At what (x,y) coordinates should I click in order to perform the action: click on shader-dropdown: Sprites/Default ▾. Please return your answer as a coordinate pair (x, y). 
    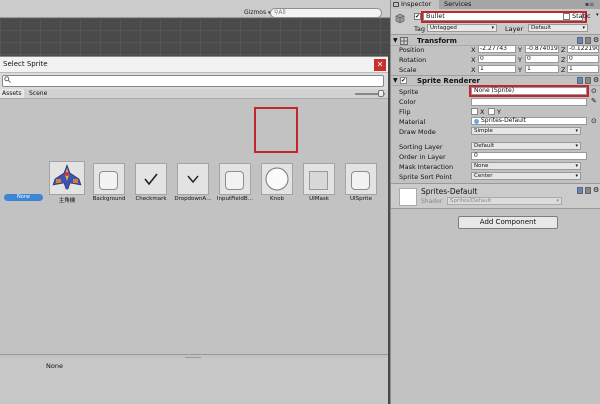
    Looking at the image, I should click on (504, 201).